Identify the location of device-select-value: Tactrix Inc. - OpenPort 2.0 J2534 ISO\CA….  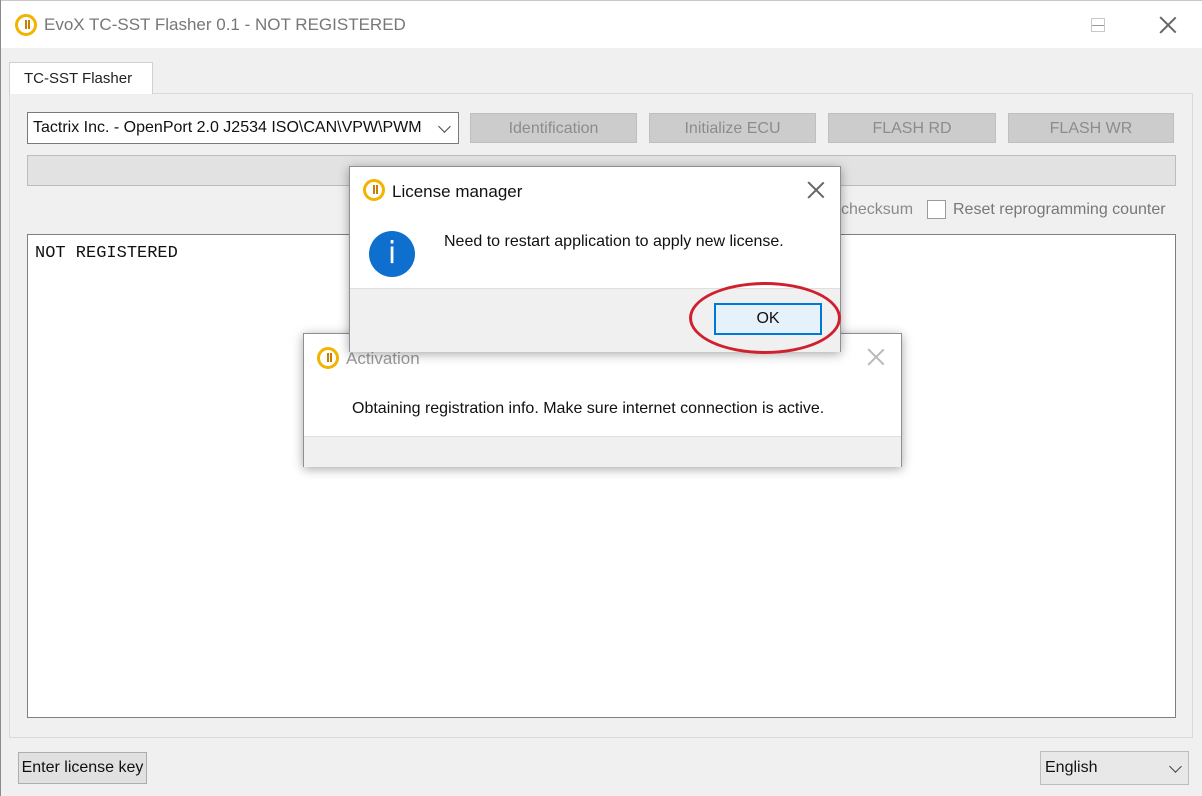
(227, 127).